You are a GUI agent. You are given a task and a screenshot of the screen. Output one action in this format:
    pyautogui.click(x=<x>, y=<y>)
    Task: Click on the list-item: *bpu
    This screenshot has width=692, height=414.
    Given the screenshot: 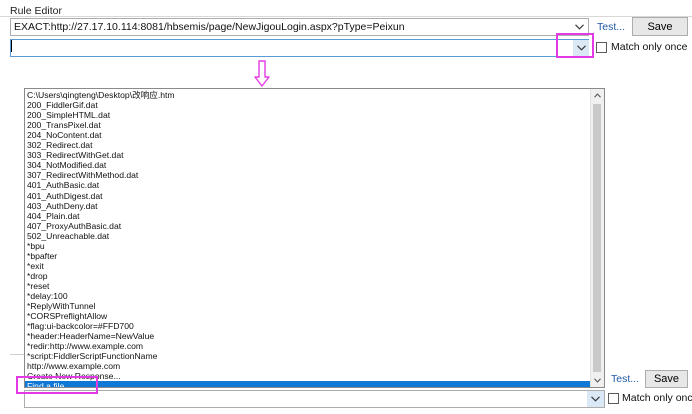 What is the action you would take?
    pyautogui.click(x=36, y=246)
    